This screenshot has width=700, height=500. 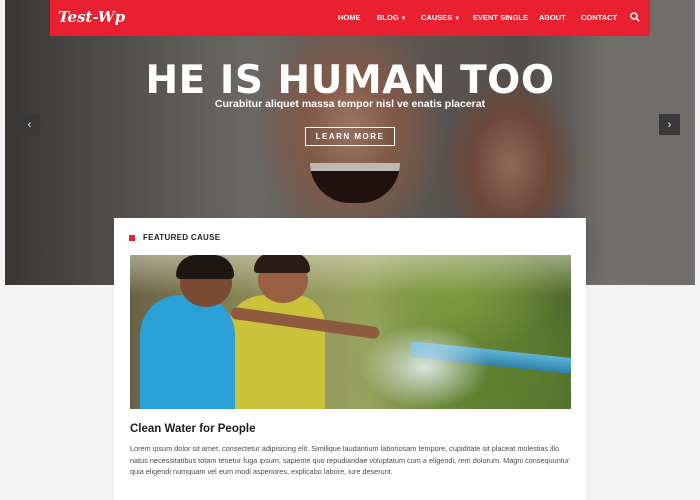 What do you see at coordinates (350, 80) in the screenshot?
I see `hero-title: HE IS HUMAN TOO` at bounding box center [350, 80].